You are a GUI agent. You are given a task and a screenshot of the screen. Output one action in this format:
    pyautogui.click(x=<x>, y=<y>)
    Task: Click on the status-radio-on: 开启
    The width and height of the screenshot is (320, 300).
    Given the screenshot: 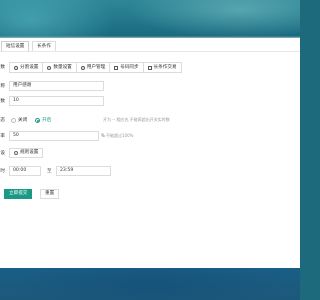 What is the action you would take?
    pyautogui.click(x=43, y=120)
    